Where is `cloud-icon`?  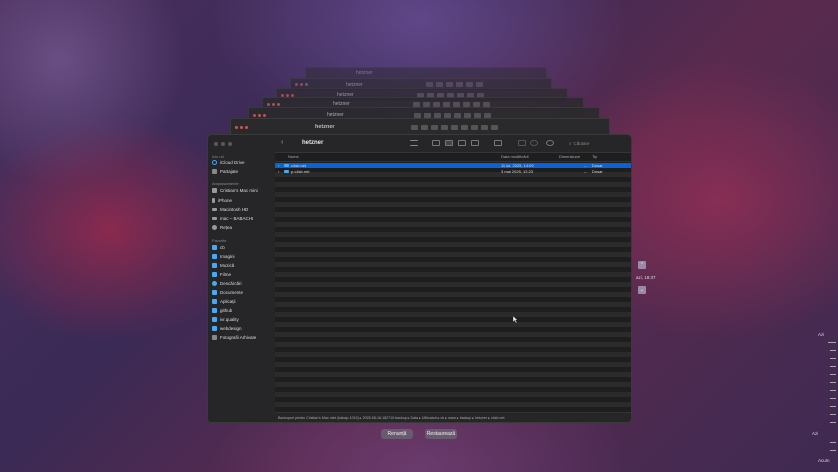
cloud-icon is located at coordinates (214, 162).